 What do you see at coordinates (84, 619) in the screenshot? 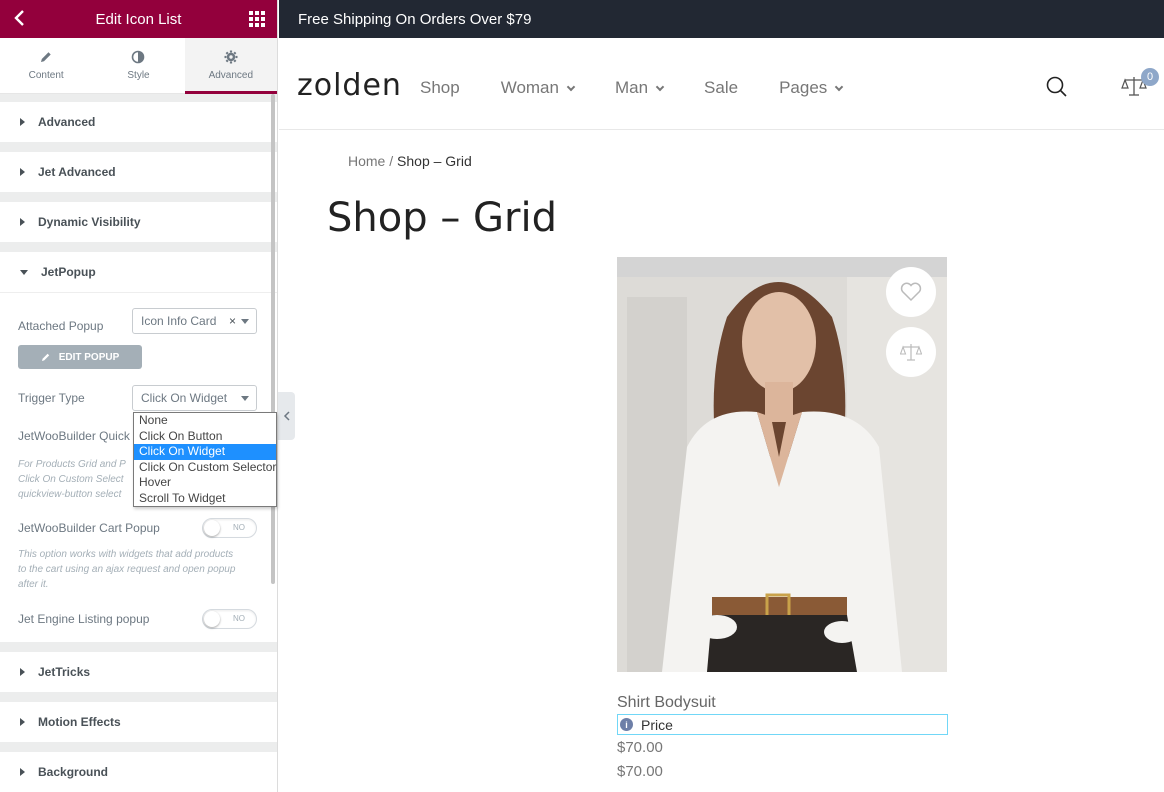
I see `engine-popup-label: Jet Engine Listing popup` at bounding box center [84, 619].